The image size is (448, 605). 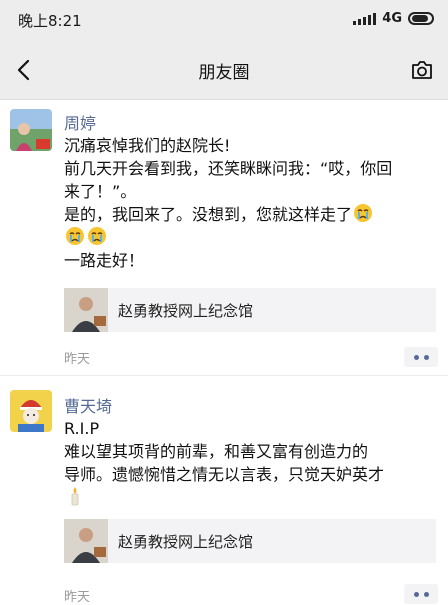 I want to click on camera-button, so click(x=422, y=70).